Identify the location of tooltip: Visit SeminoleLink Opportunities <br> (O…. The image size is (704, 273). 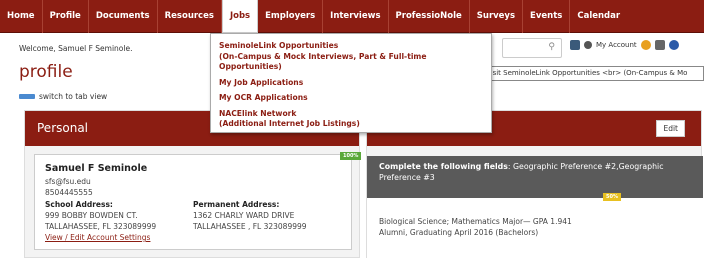
(593, 73).